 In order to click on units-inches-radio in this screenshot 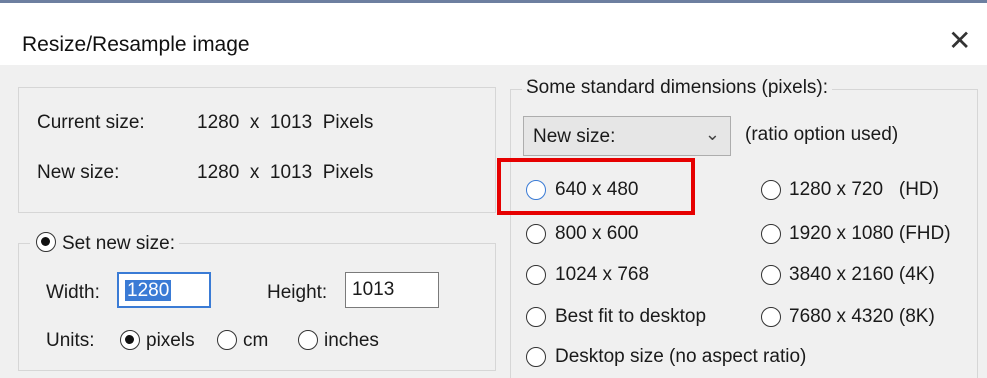, I will do `click(308, 340)`.